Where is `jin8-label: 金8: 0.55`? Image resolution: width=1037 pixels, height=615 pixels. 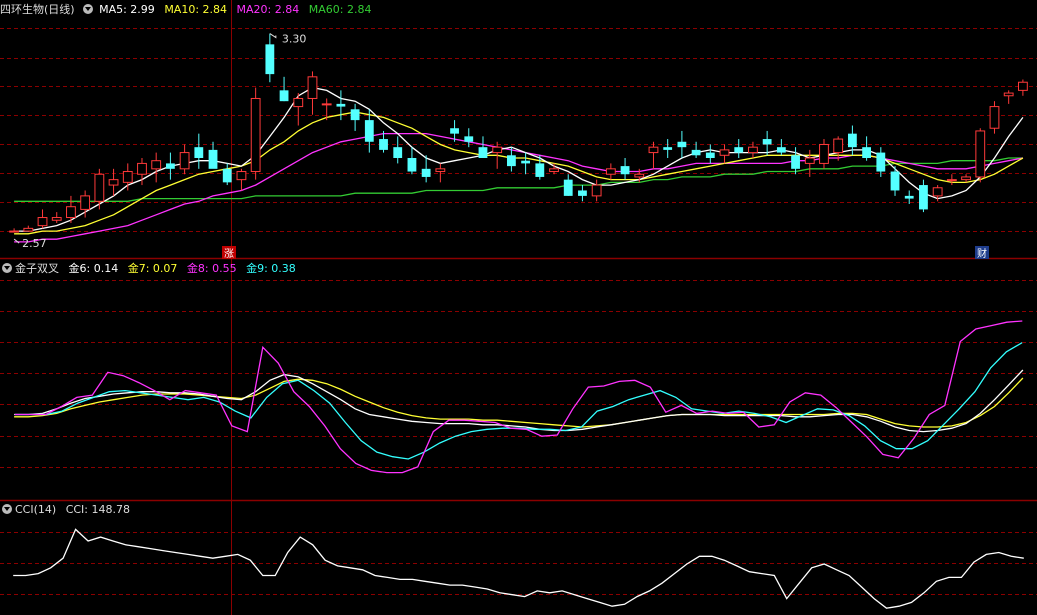
jin8-label: 金8: 0.55 is located at coordinates (211, 268).